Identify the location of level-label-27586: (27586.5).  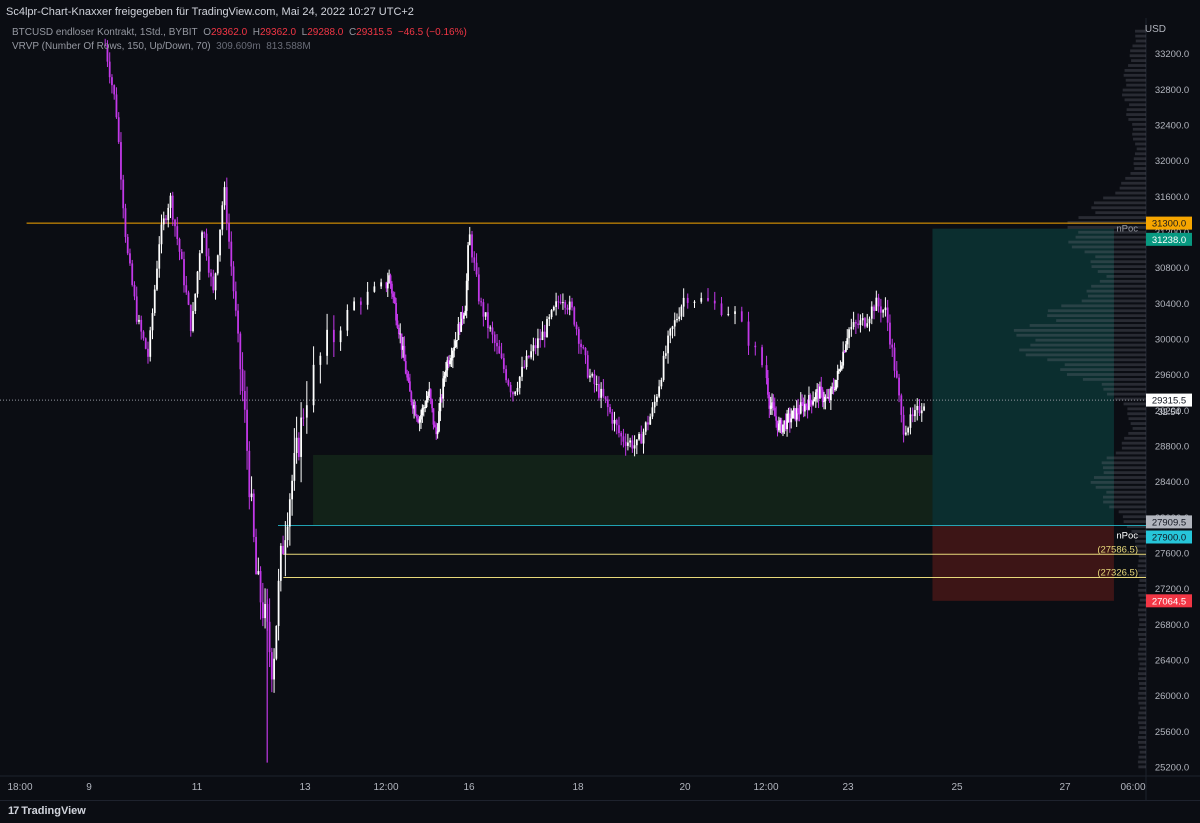
(1117, 549).